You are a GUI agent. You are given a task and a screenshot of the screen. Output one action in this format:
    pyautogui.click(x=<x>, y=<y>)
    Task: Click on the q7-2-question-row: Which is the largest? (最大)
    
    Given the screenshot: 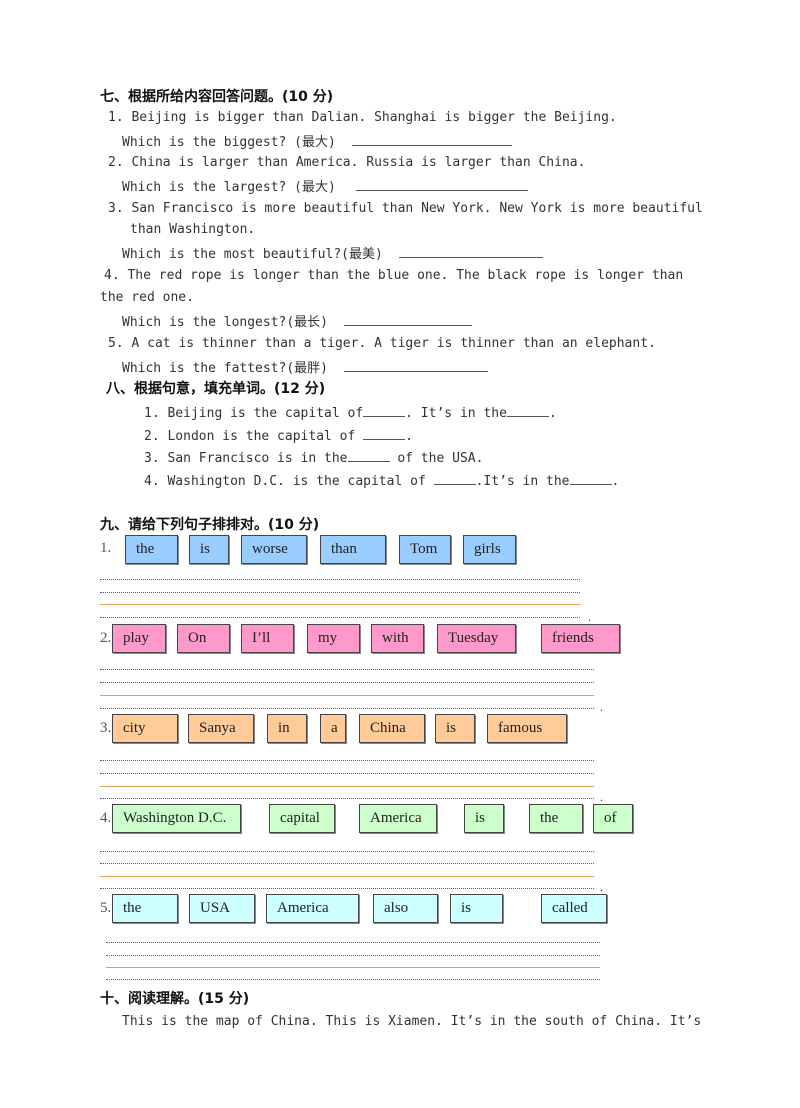 What is the action you would take?
    pyautogui.click(x=325, y=185)
    